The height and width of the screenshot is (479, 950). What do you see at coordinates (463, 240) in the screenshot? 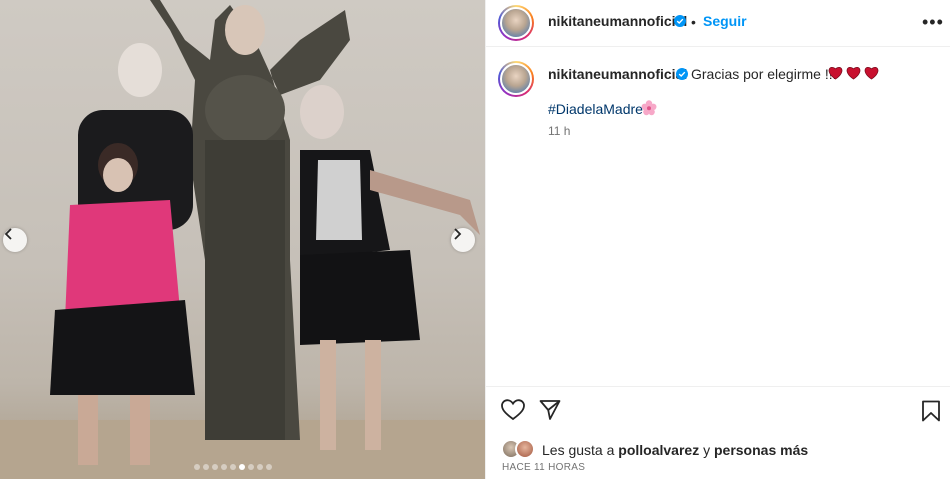
I see `carousel-next-button` at bounding box center [463, 240].